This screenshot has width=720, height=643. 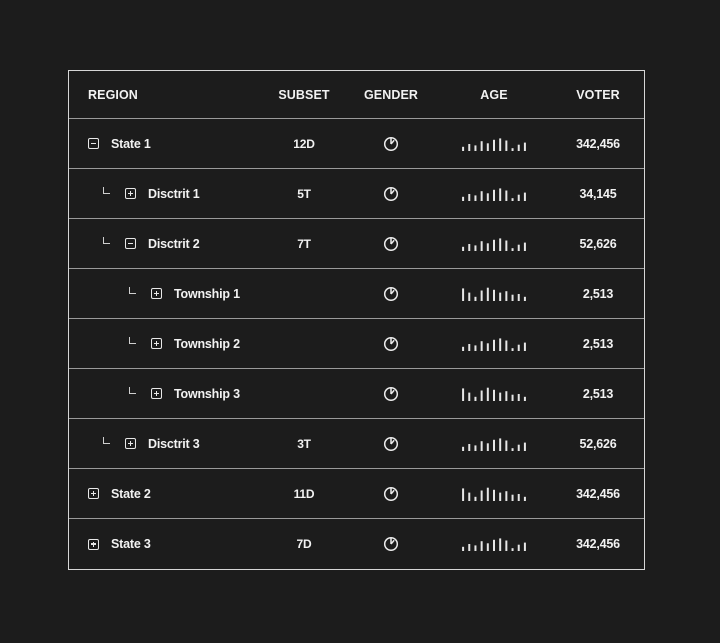 What do you see at coordinates (164, 393) in the screenshot?
I see `region-cell: Township 3` at bounding box center [164, 393].